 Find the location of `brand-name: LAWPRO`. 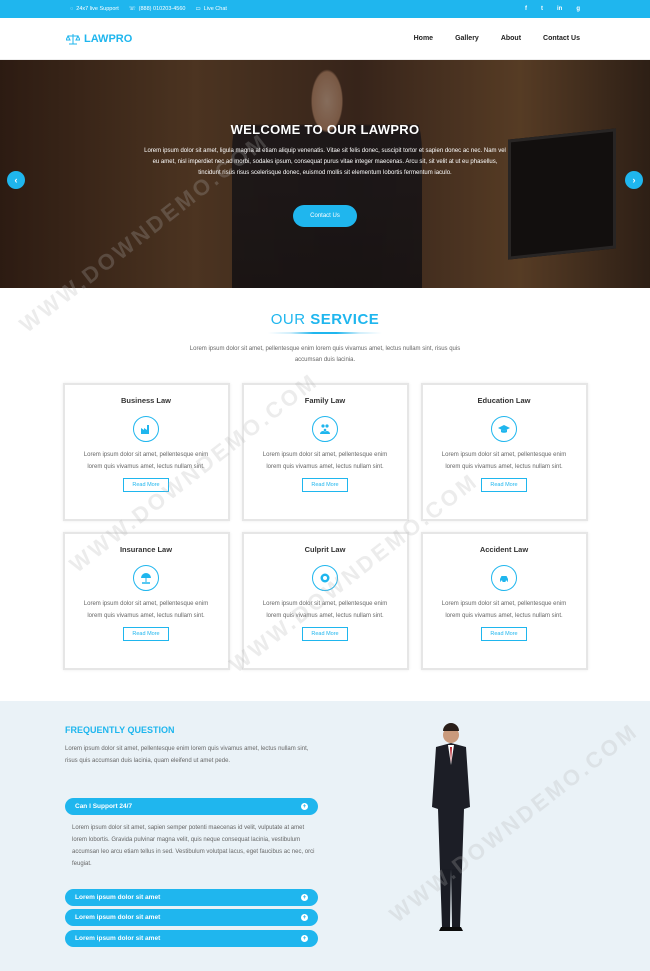

brand-name: LAWPRO is located at coordinates (108, 38).